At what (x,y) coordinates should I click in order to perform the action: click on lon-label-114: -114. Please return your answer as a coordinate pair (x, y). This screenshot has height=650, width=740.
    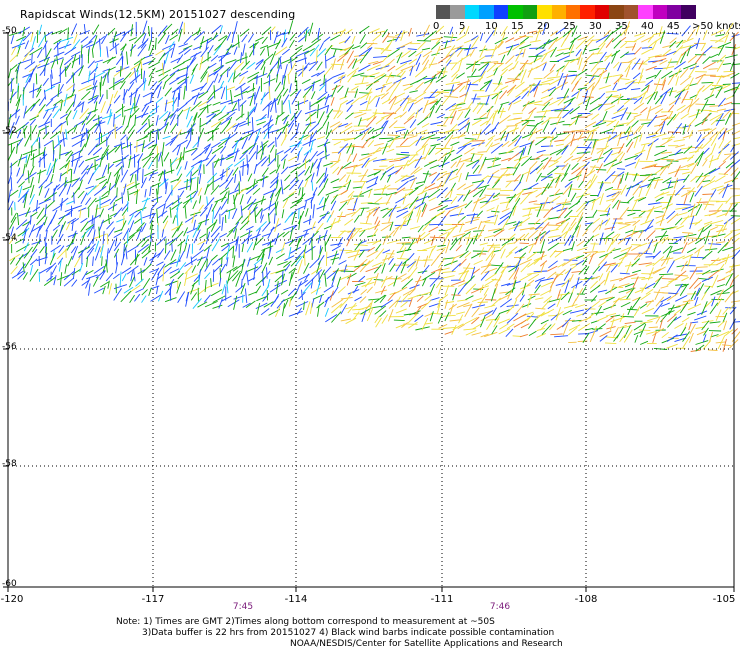
    Looking at the image, I should click on (296, 599).